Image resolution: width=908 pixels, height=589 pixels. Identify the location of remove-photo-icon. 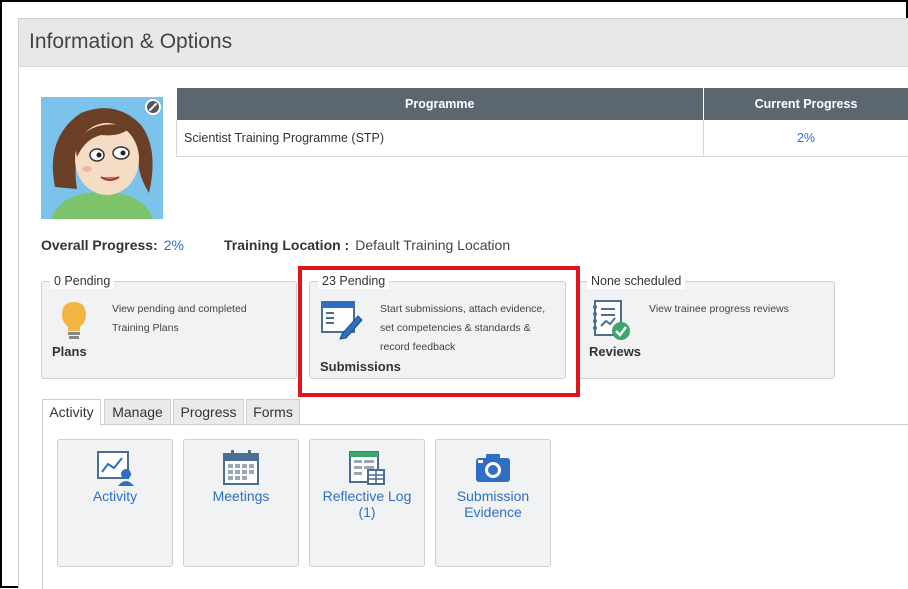
(153, 107).